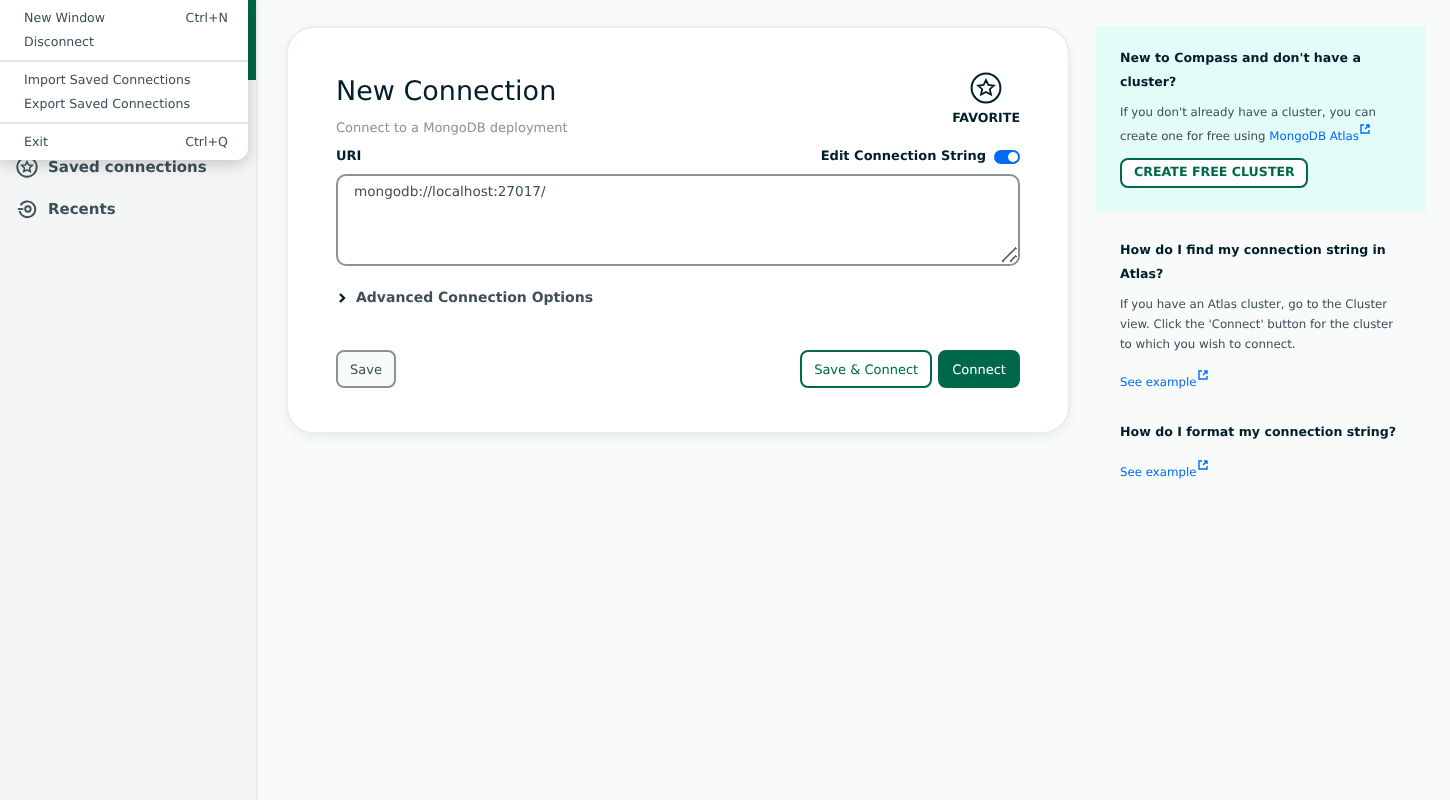 The width and height of the screenshot is (1450, 800). Describe the element at coordinates (342, 298) in the screenshot. I see `chevron-icon` at that location.